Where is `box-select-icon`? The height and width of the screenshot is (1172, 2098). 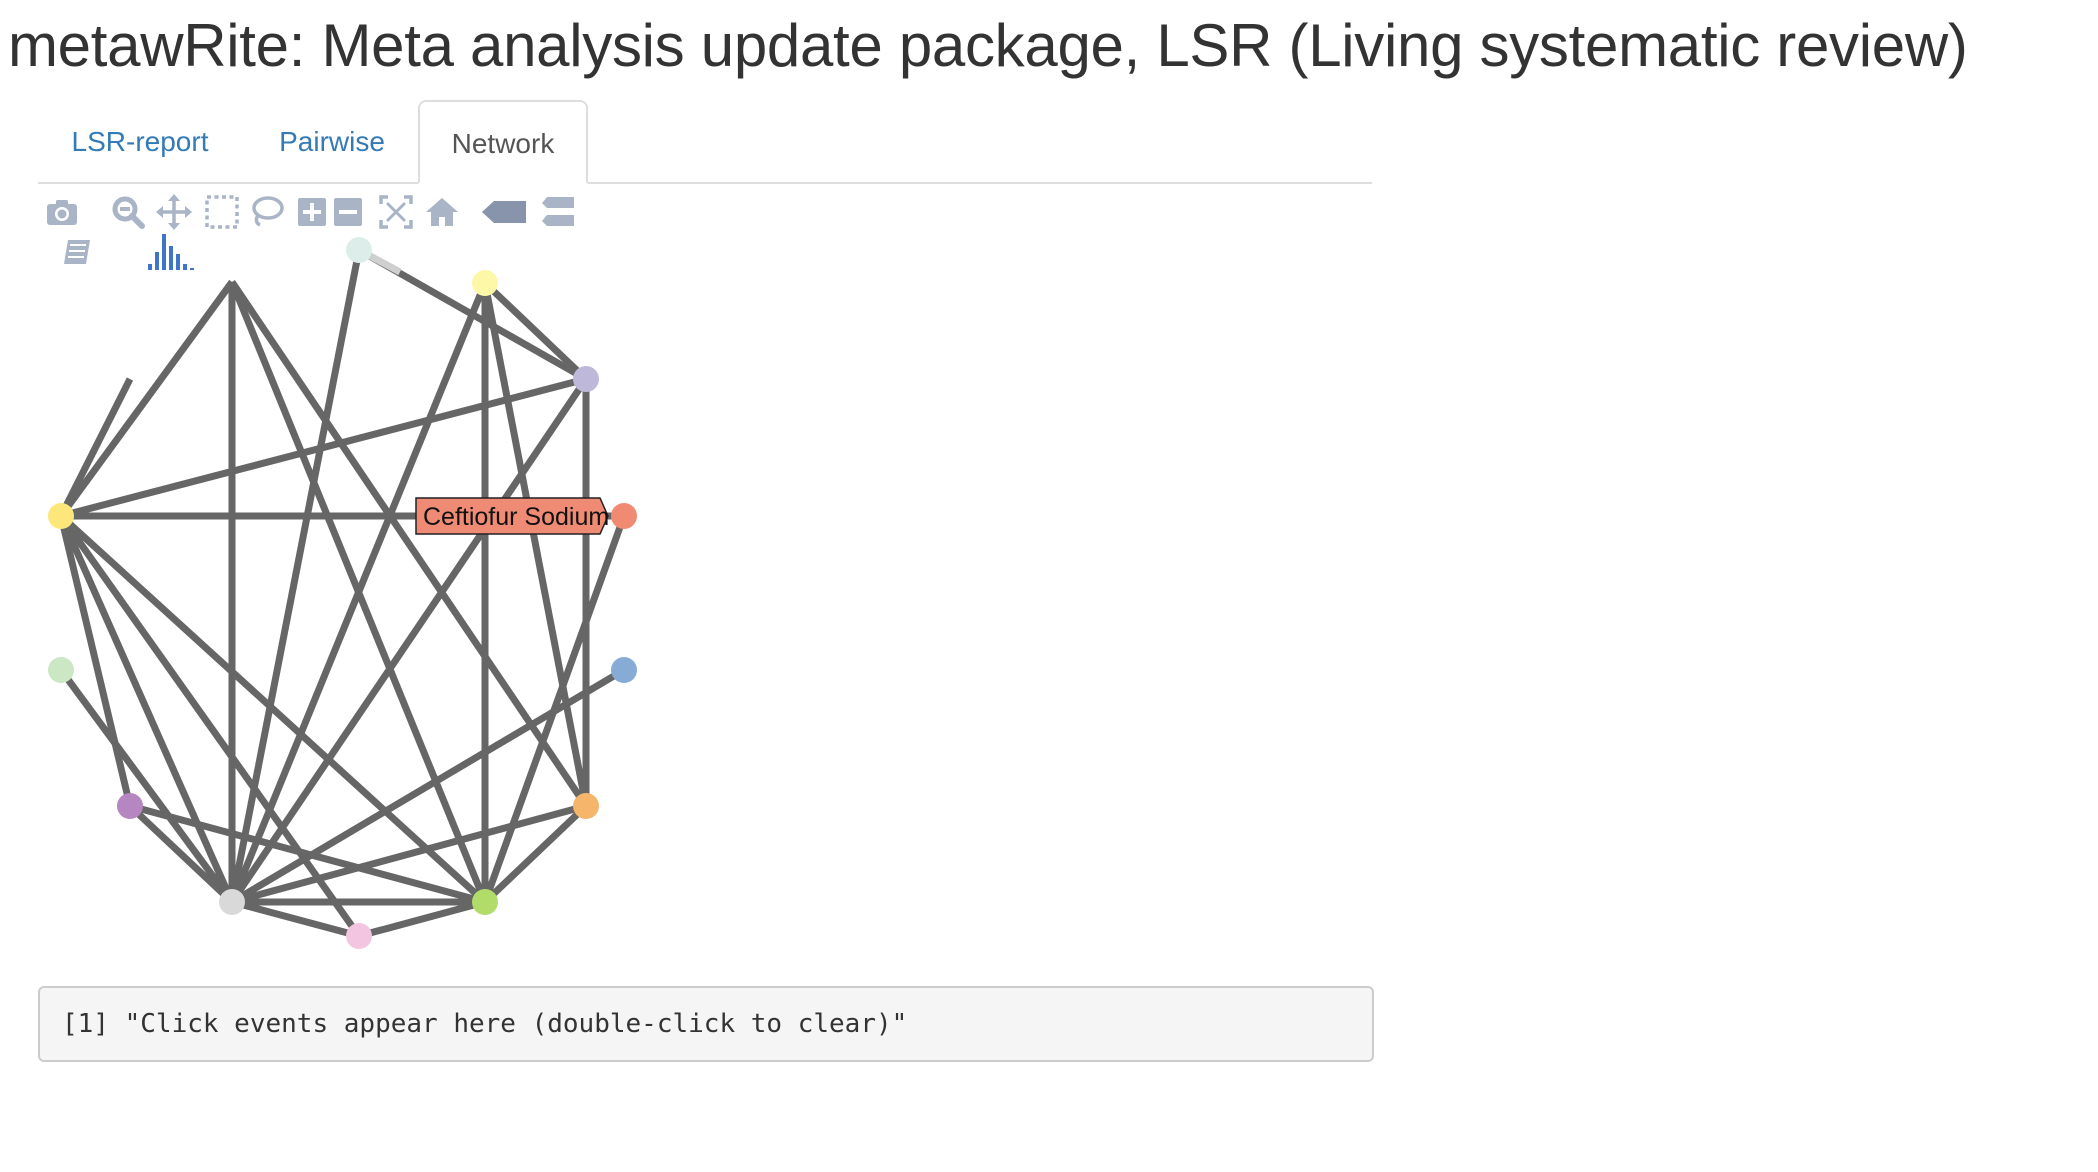 box-select-icon is located at coordinates (222, 212).